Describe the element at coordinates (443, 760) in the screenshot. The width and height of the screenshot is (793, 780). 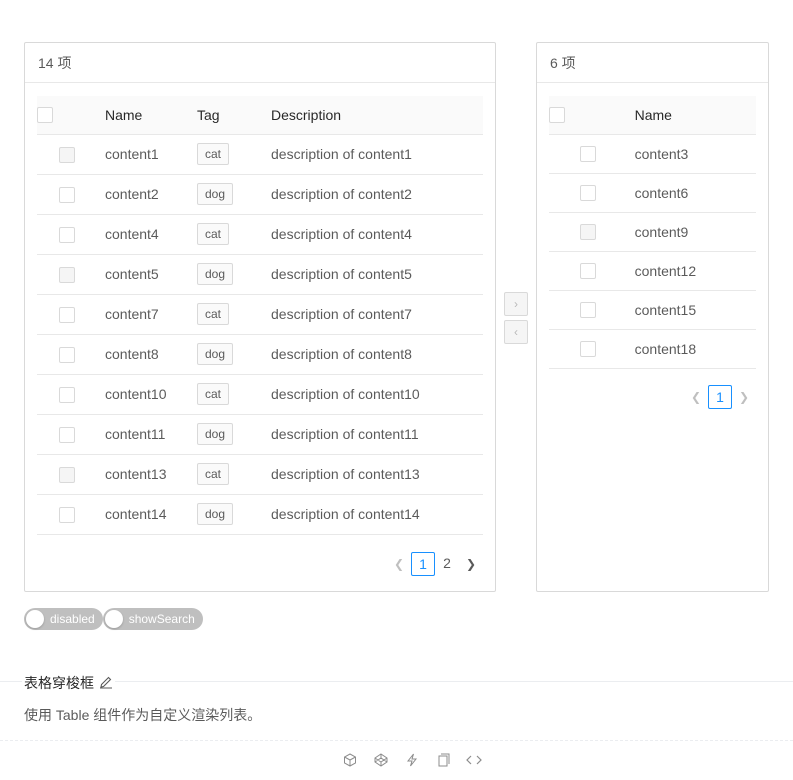
I see `copy-icon` at that location.